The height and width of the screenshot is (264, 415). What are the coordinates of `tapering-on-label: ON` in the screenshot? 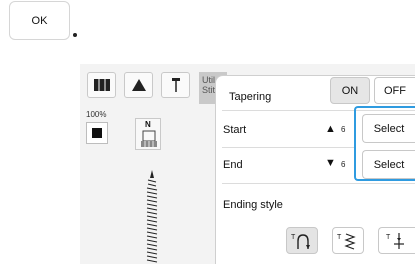 It's located at (350, 90).